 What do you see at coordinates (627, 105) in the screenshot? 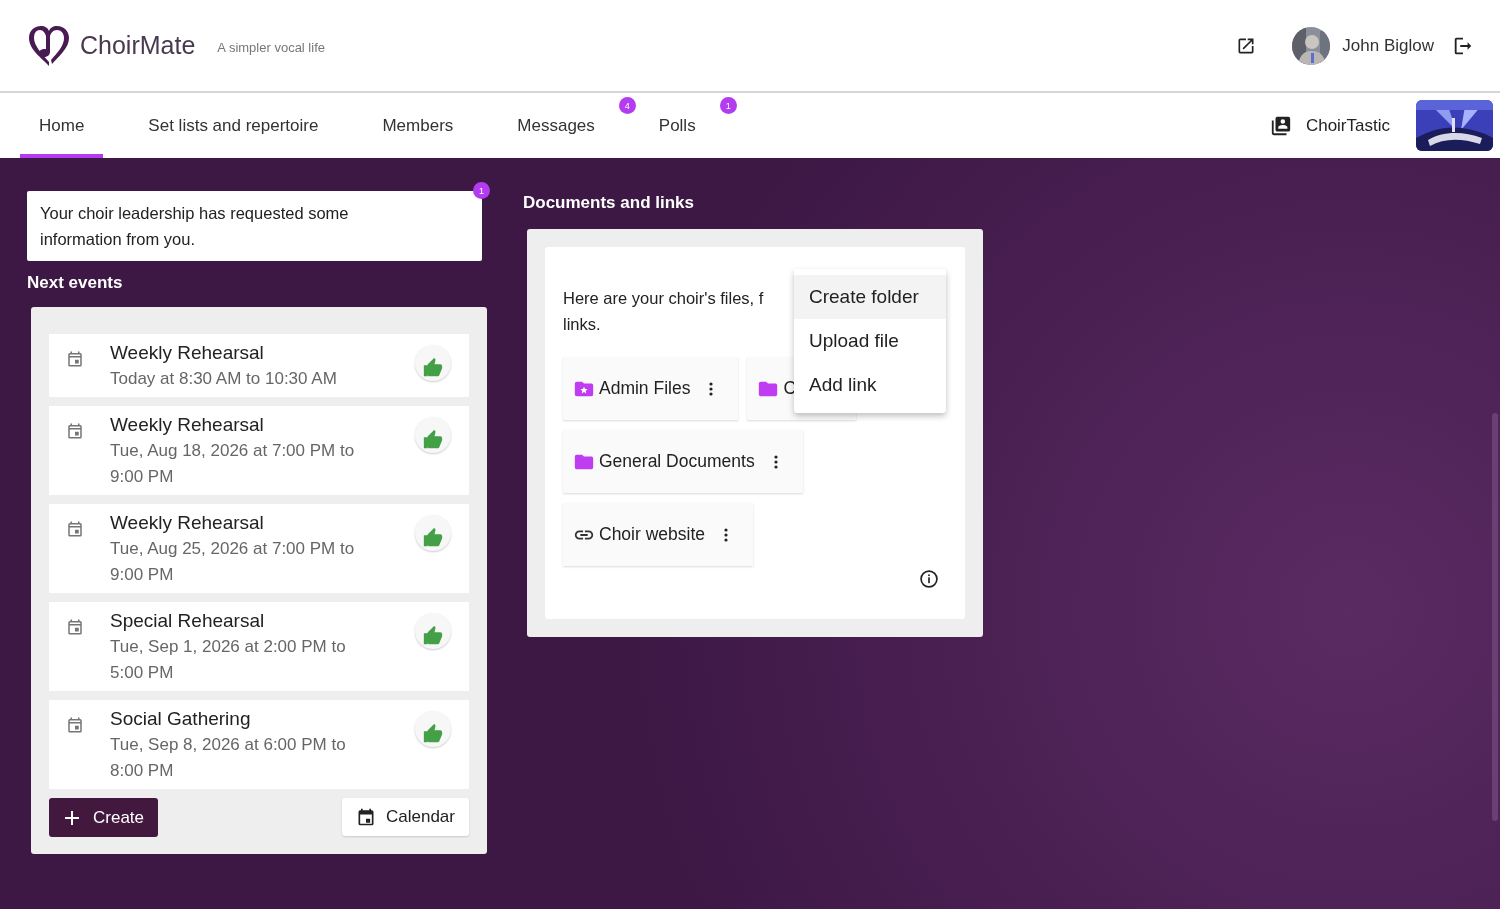
I see `count-badge: 4` at bounding box center [627, 105].